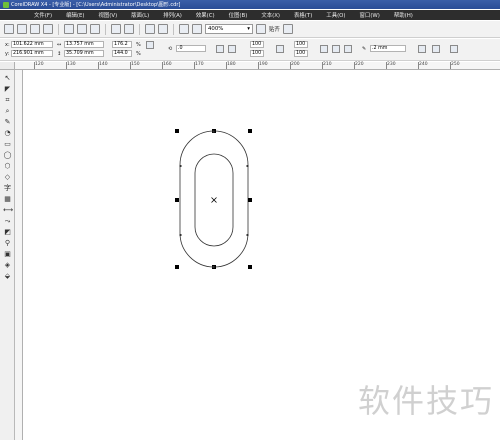  Describe the element at coordinates (250, 267) in the screenshot. I see `selection-handle-bottom-right` at that location.